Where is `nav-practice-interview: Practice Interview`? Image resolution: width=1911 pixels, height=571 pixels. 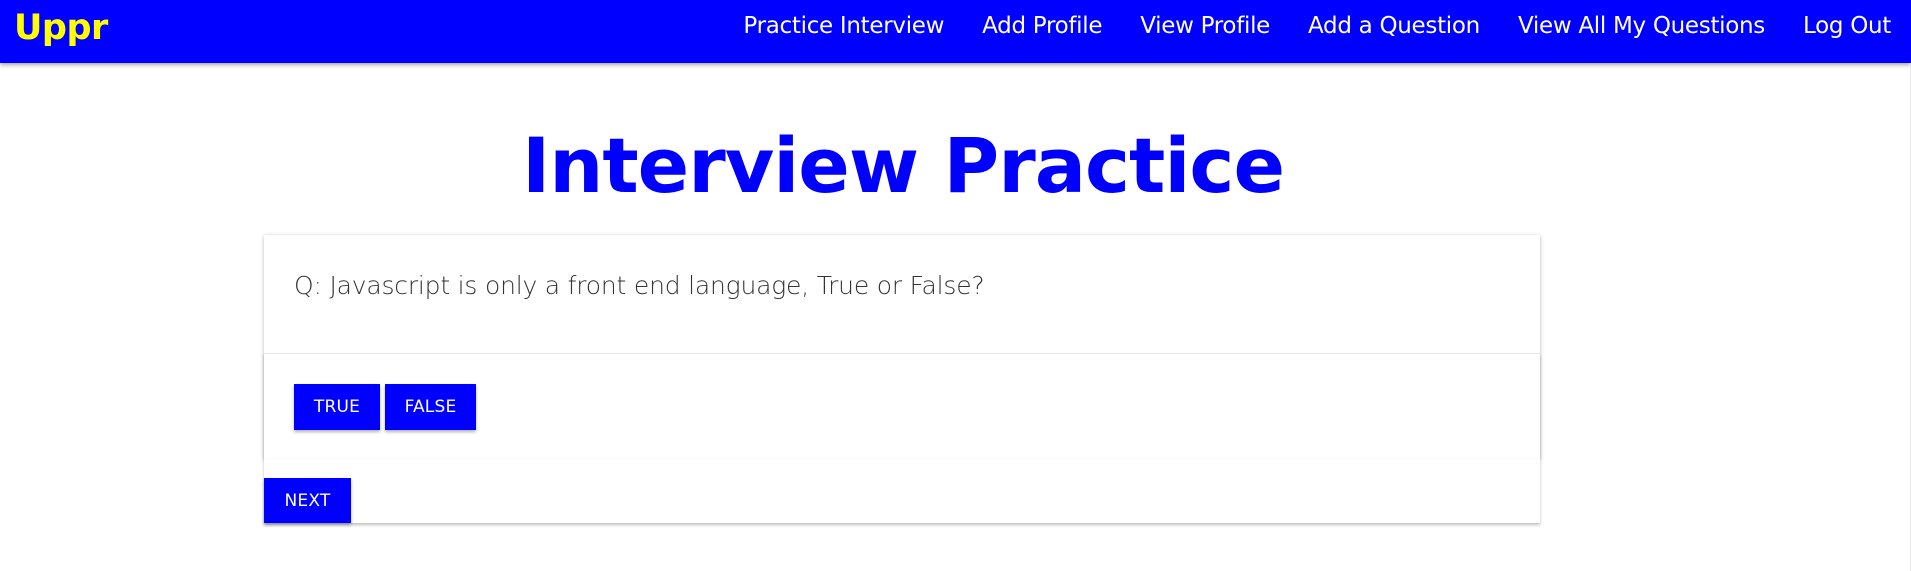
nav-practice-interview: Practice Interview is located at coordinates (843, 26).